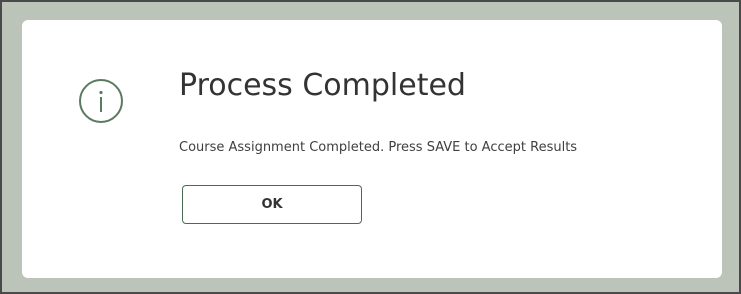 This screenshot has height=294, width=741. Describe the element at coordinates (101, 101) in the screenshot. I see `info-icon` at that location.